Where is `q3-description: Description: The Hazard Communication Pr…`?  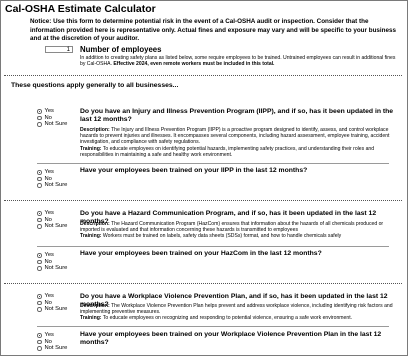 q3-description: Description: The Hazard Communication Pr… is located at coordinates (240, 230).